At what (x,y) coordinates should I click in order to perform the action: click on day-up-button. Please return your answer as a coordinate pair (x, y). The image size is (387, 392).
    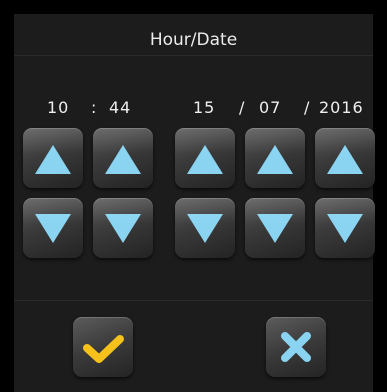
    Looking at the image, I should click on (205, 158).